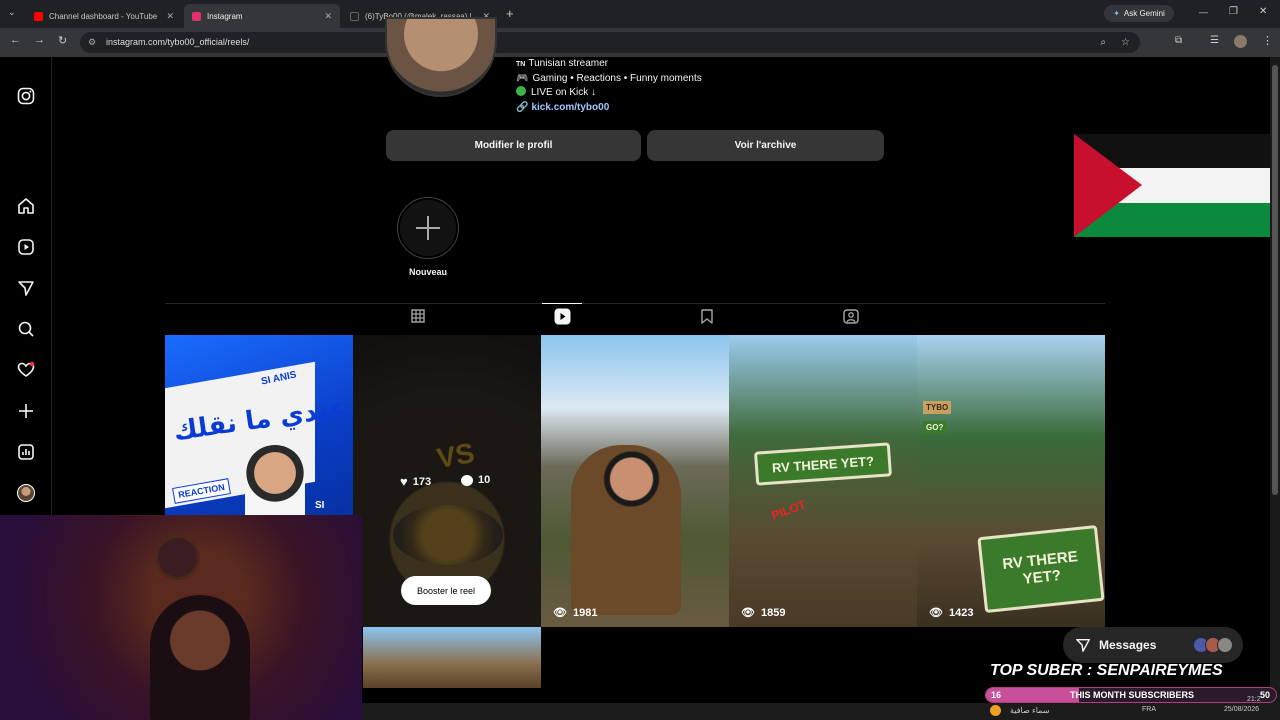 Image resolution: width=1280 pixels, height=720 pixels. I want to click on thumb-rv-sign-text: RV THERE YET?, so click(823, 464).